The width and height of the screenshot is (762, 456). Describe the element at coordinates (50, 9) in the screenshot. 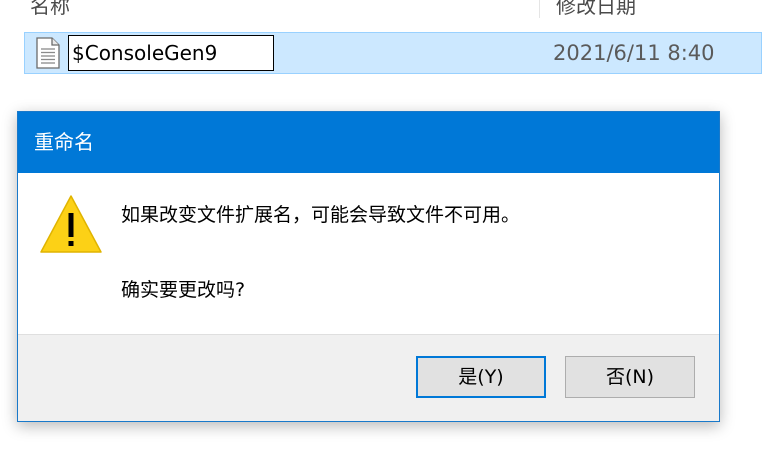

I see `column-header-name: 名称` at that location.